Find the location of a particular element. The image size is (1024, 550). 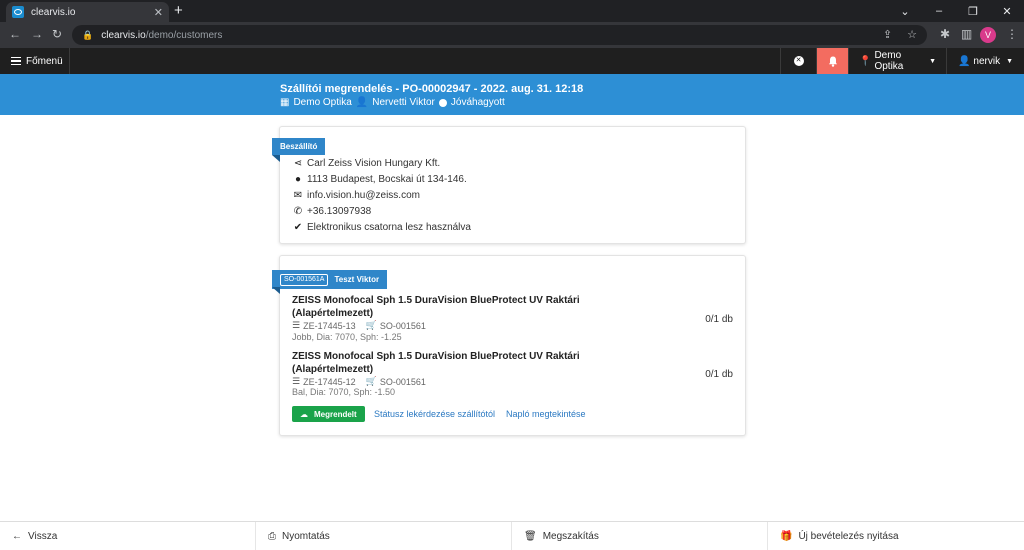

item-code: ZE-17445-13 is located at coordinates (329, 325).